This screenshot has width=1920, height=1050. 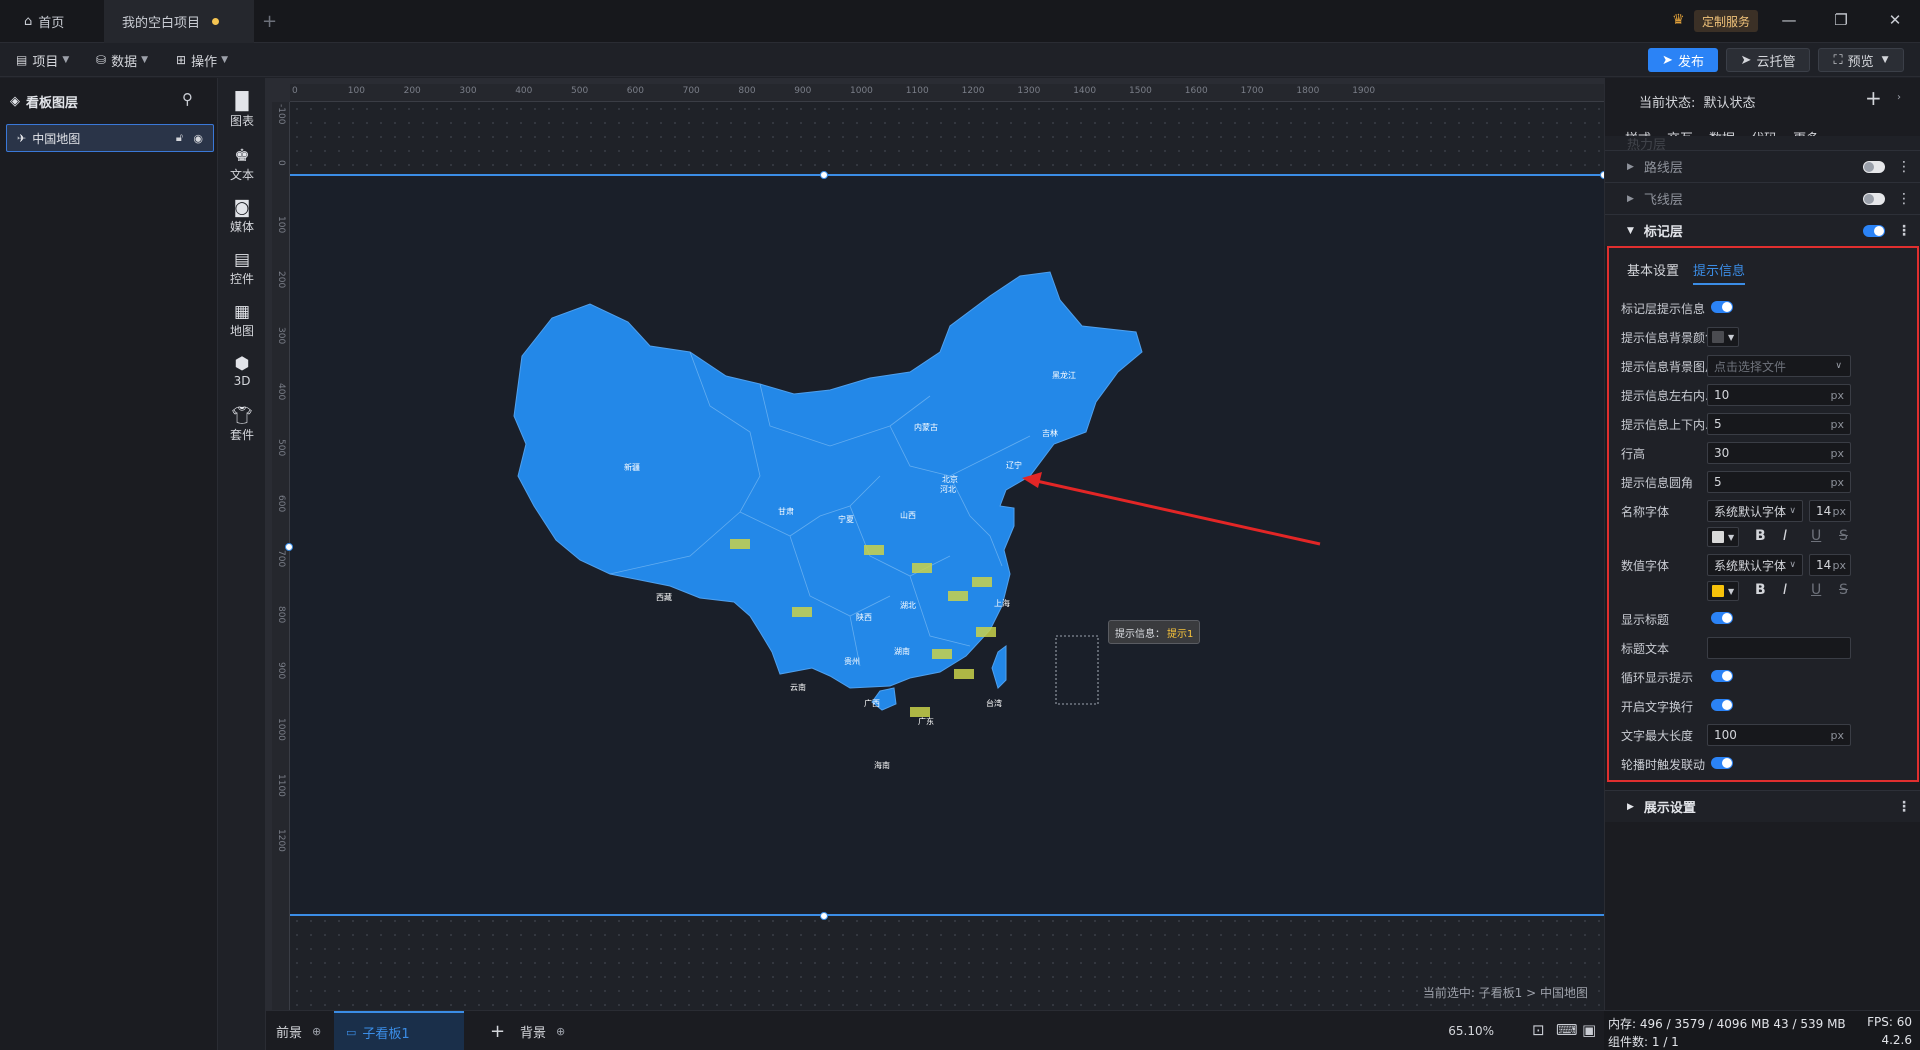 I want to click on tab-project: 我的空白项目, so click(x=179, y=21).